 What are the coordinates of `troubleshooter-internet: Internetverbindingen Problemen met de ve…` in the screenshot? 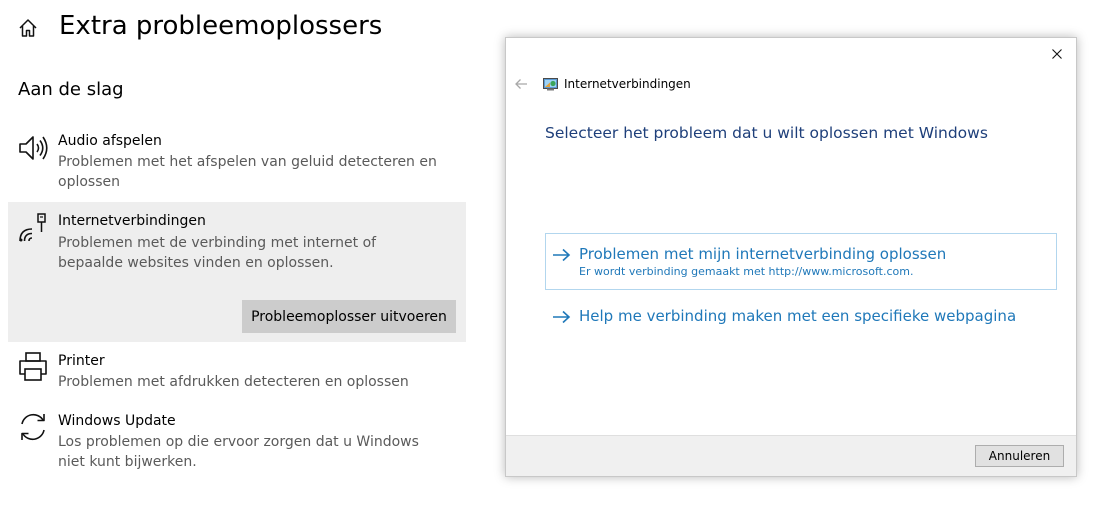 It's located at (237, 272).